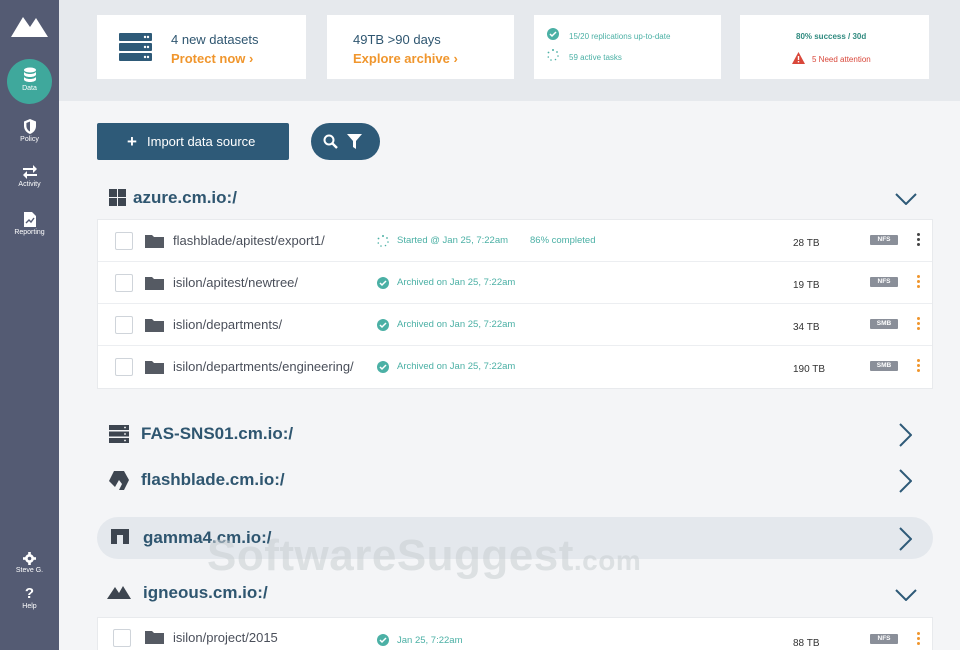 The width and height of the screenshot is (960, 650). I want to click on dataset-path: isilon/apitest/newtree/, so click(235, 282).